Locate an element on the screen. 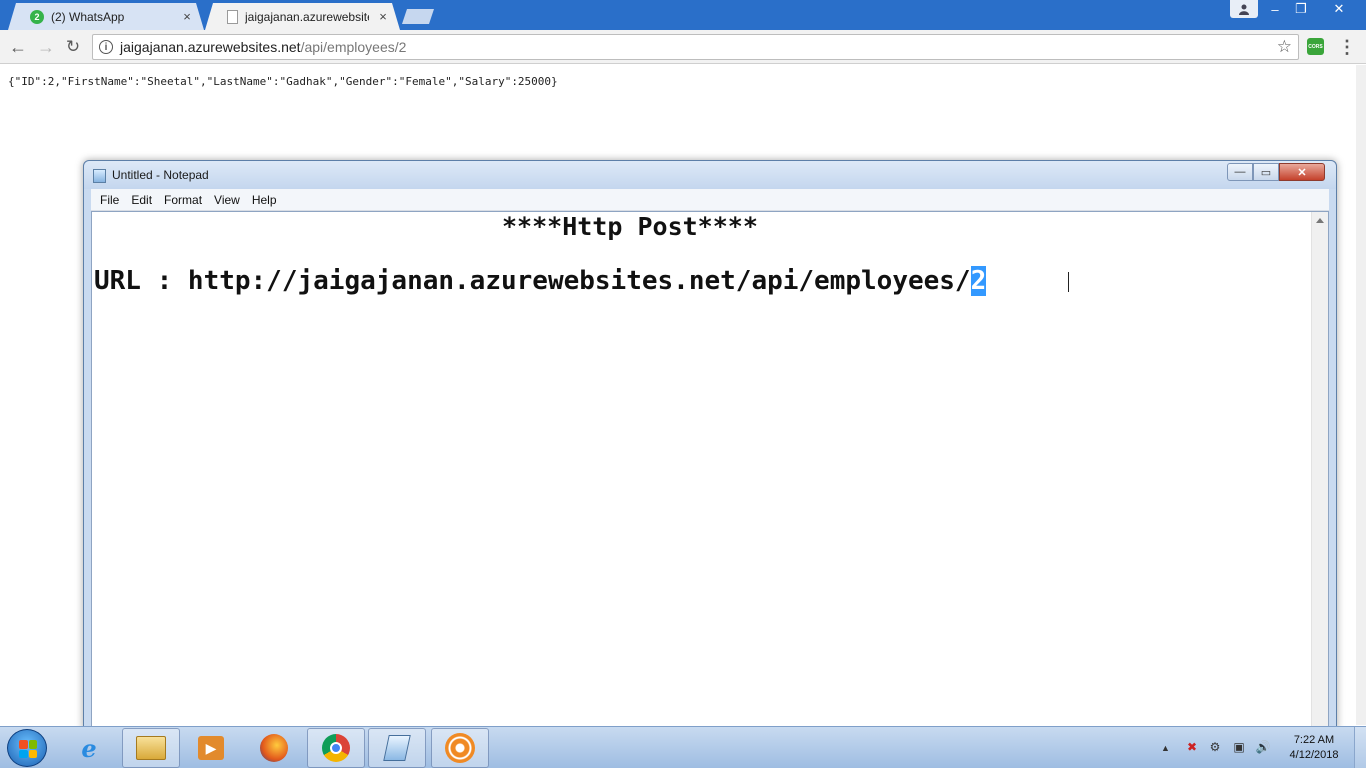 The height and width of the screenshot is (768, 1366). windows-logo-icon is located at coordinates (28, 749).